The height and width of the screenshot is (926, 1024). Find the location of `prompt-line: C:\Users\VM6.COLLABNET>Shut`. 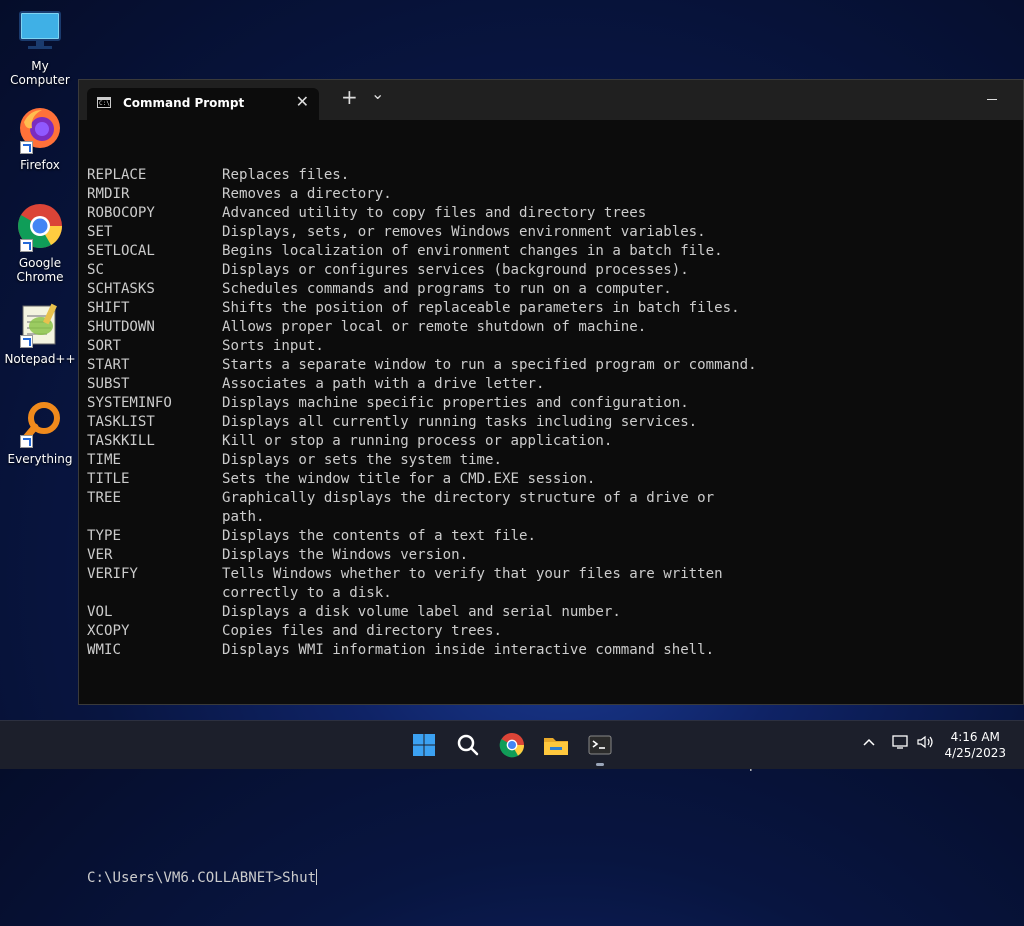

prompt-line: C:\Users\VM6.COLLABNET>Shut is located at coordinates (551, 878).